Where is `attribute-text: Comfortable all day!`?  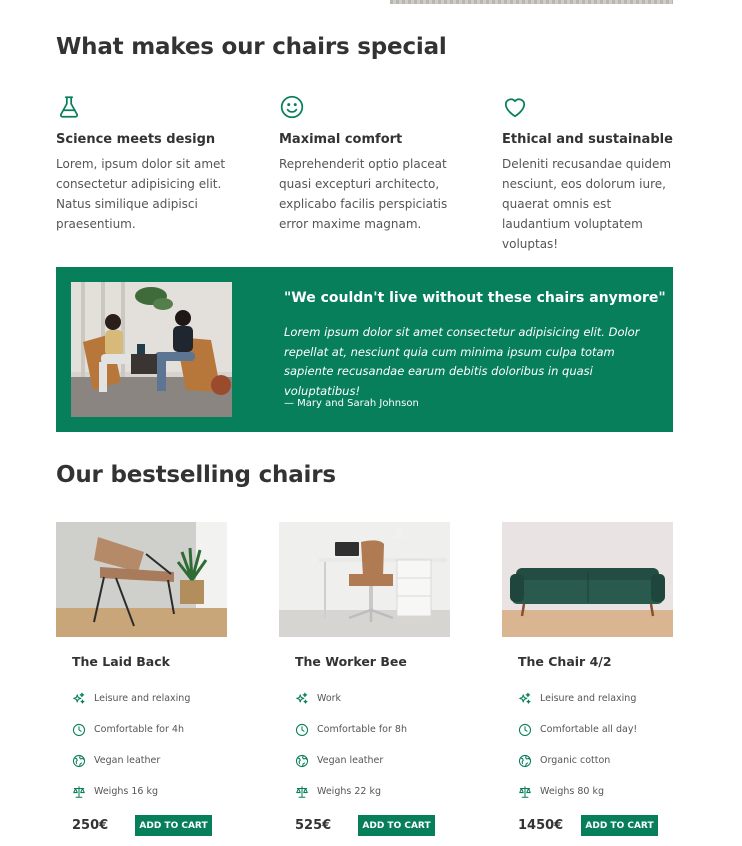
attribute-text: Comfortable all day! is located at coordinates (589, 729).